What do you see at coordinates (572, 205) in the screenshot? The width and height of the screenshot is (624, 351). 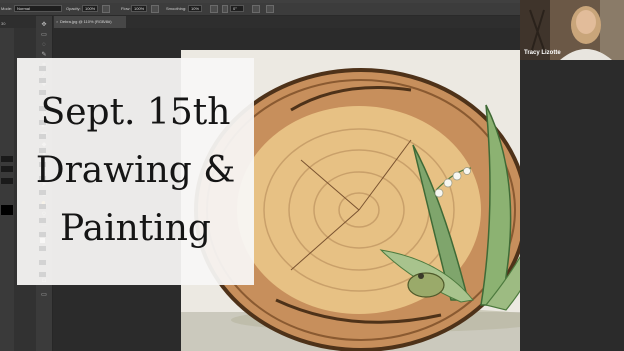 I see `right-panel-area` at bounding box center [572, 205].